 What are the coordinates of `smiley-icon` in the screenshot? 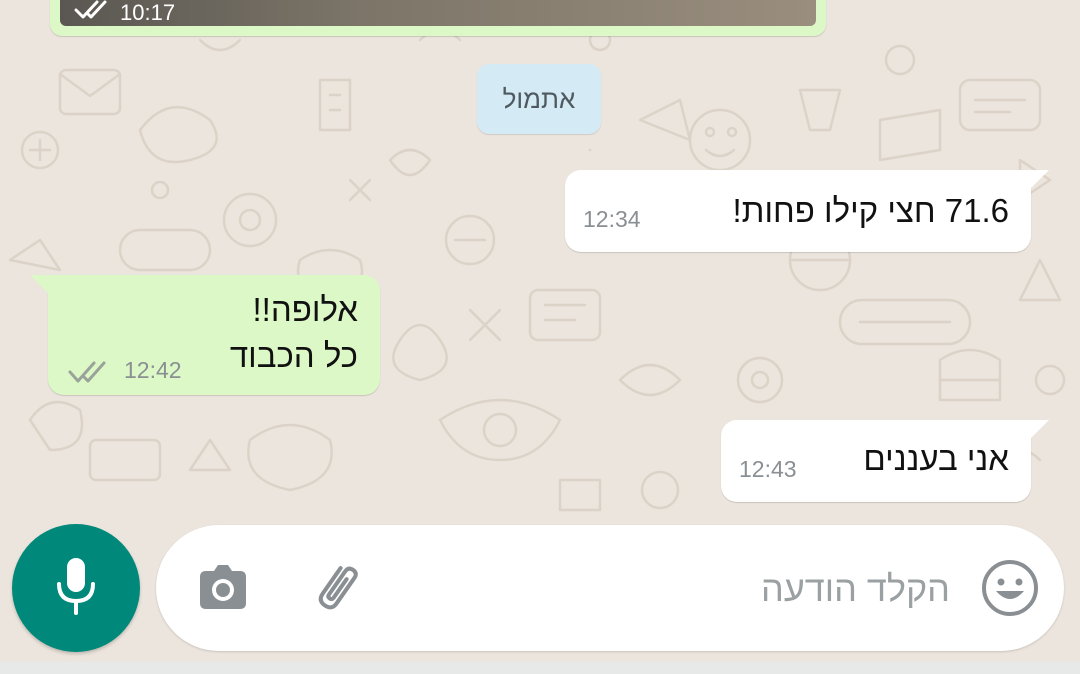 It's located at (1010, 591).